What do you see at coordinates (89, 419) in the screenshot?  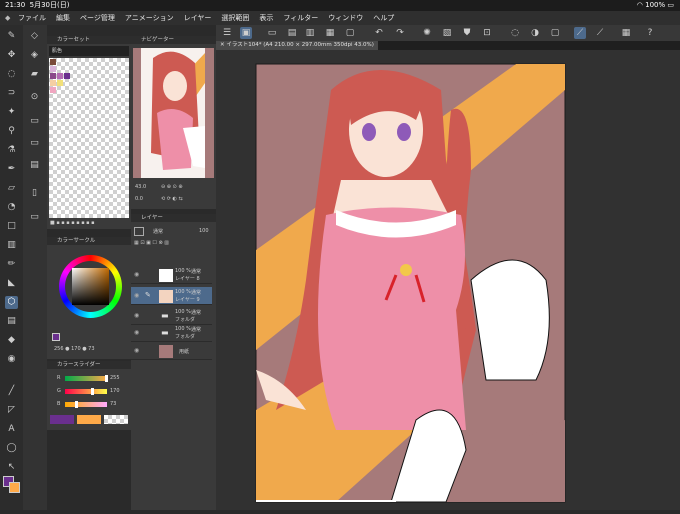 I see `main-color-chip` at bounding box center [89, 419].